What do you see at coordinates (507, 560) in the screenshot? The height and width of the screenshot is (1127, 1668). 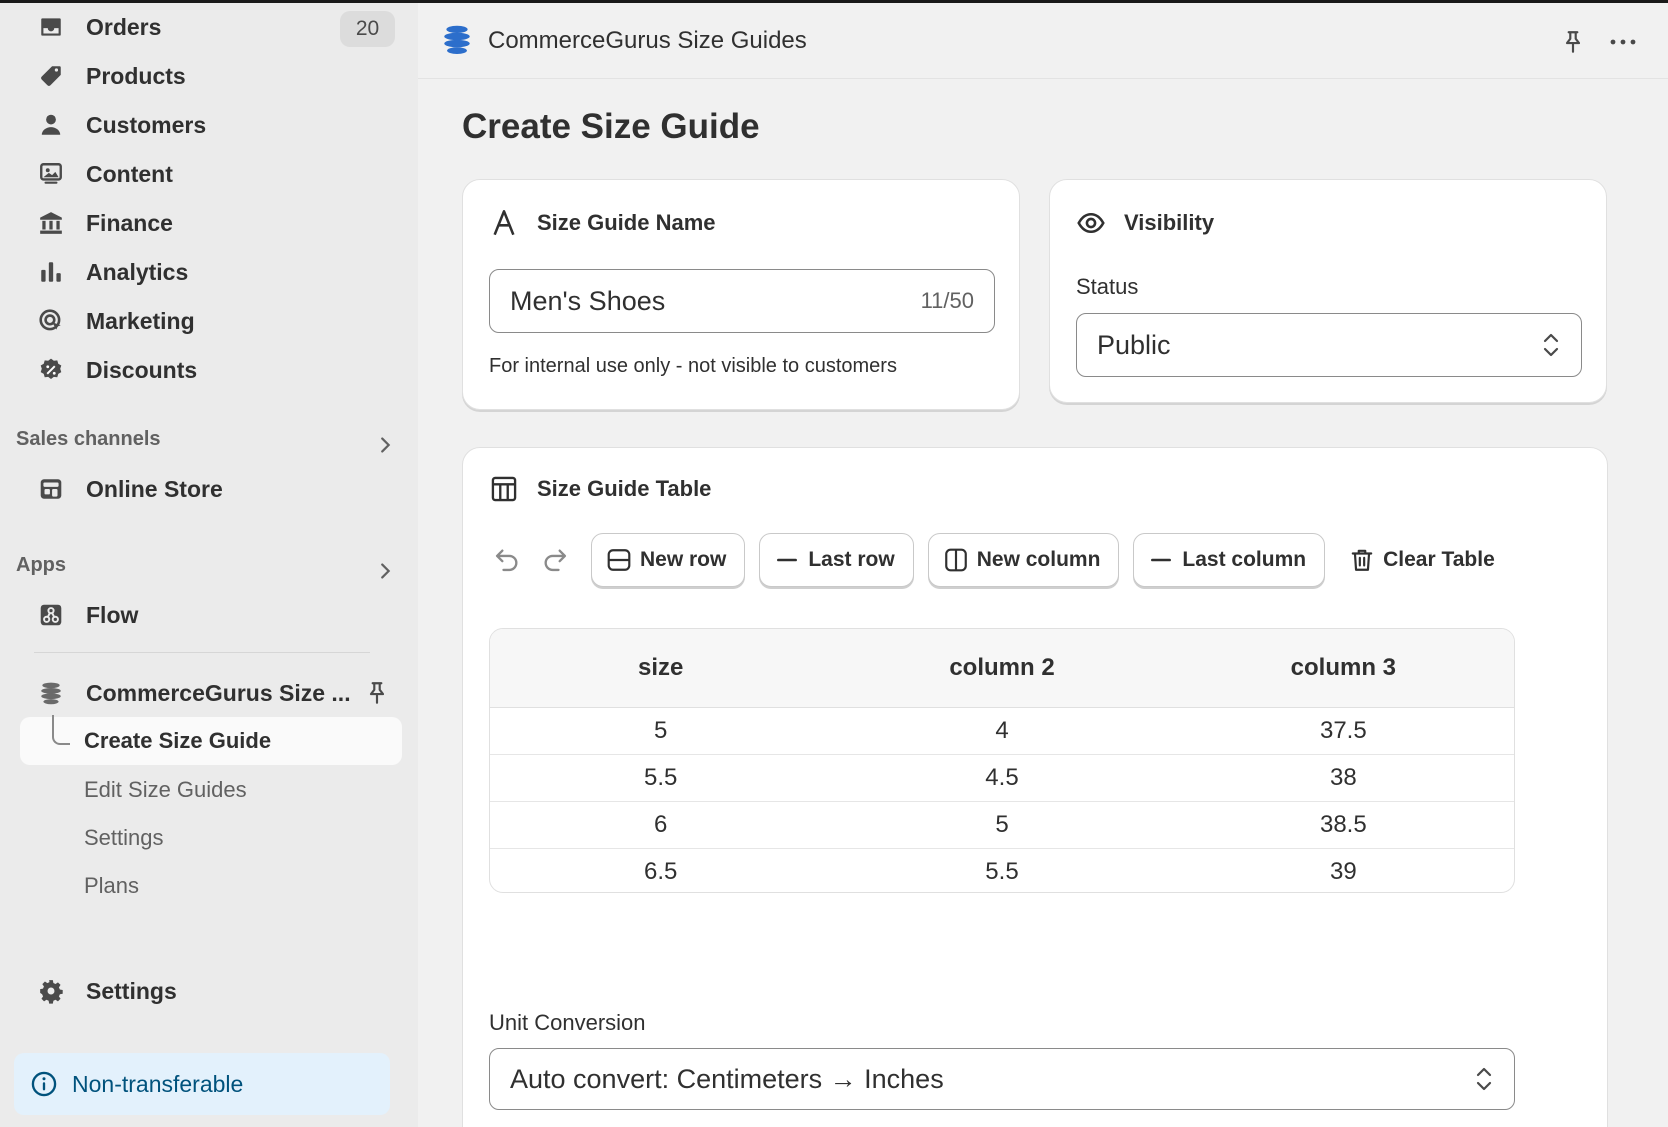 I see `undo-icon` at bounding box center [507, 560].